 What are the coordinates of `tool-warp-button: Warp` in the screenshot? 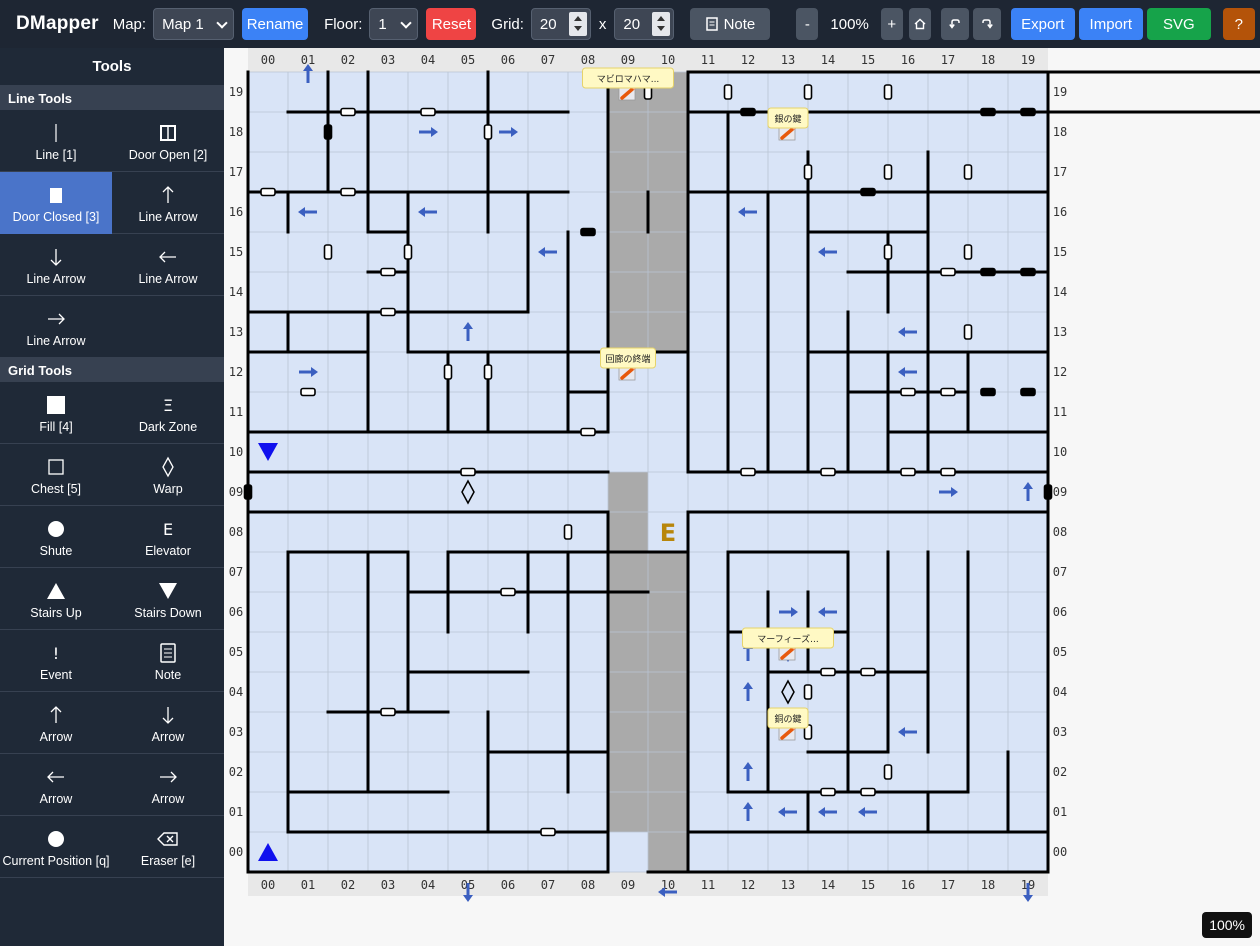 It's located at (168, 475).